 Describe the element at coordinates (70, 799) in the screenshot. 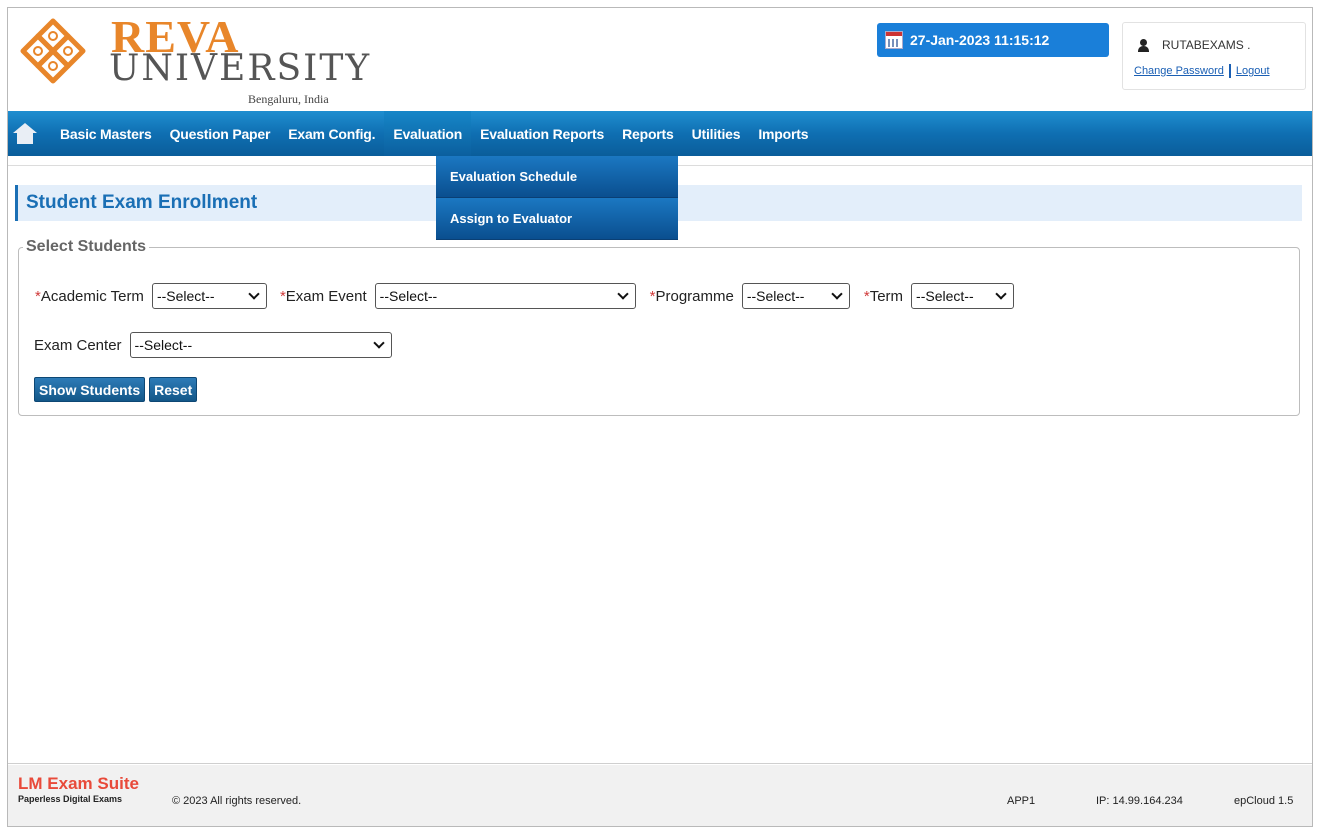

I see `footer-tagline: Paperless Digital Exams` at that location.